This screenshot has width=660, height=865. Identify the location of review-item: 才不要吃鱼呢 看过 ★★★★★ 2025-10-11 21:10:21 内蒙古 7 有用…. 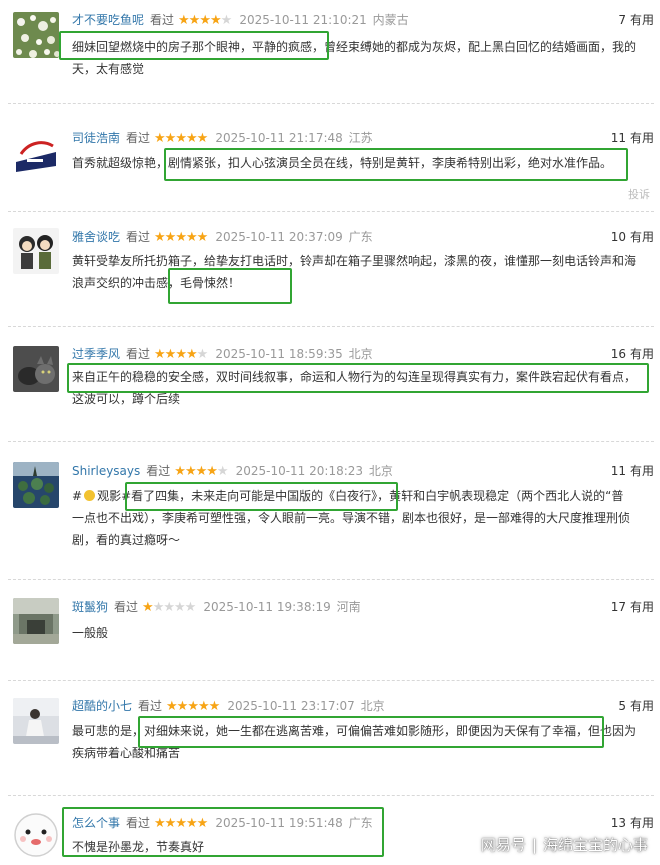
(330, 50).